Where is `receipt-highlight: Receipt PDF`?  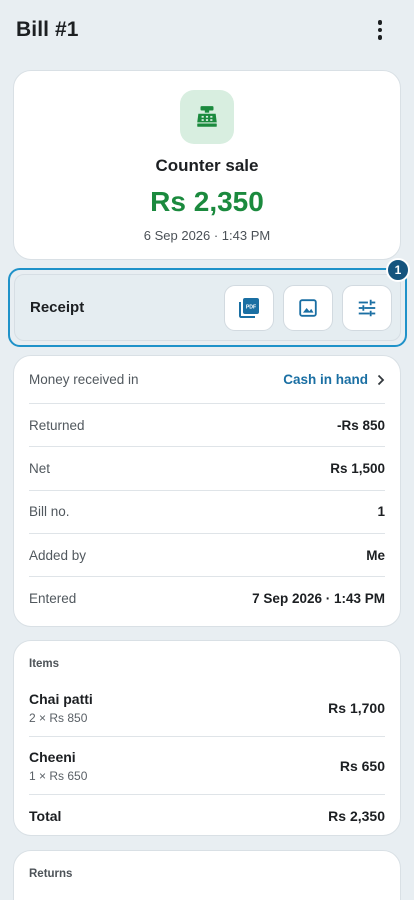
receipt-highlight: Receipt PDF is located at coordinates (207, 307).